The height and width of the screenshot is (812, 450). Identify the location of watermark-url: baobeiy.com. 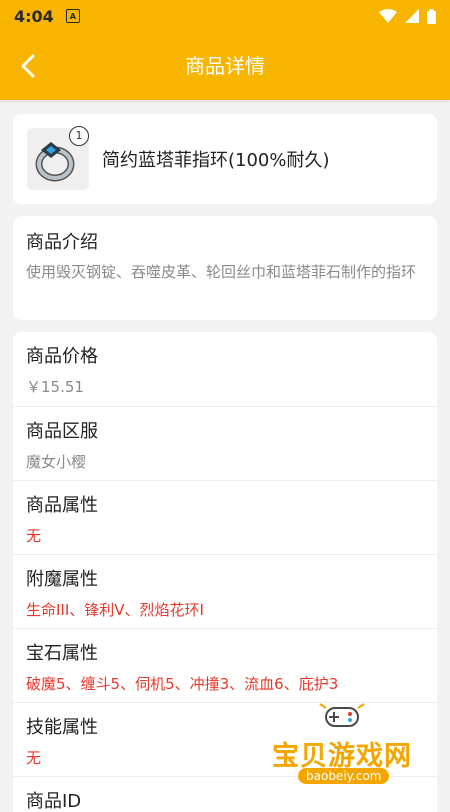
(344, 776).